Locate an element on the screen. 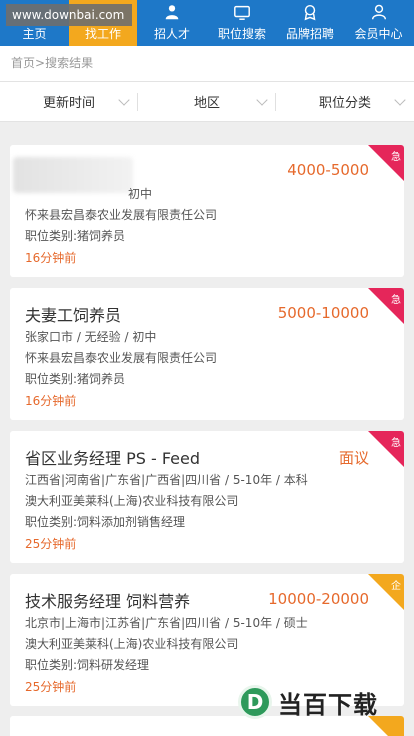 Image resolution: width=414 pixels, height=736 pixels. blurred-title is located at coordinates (73, 175).